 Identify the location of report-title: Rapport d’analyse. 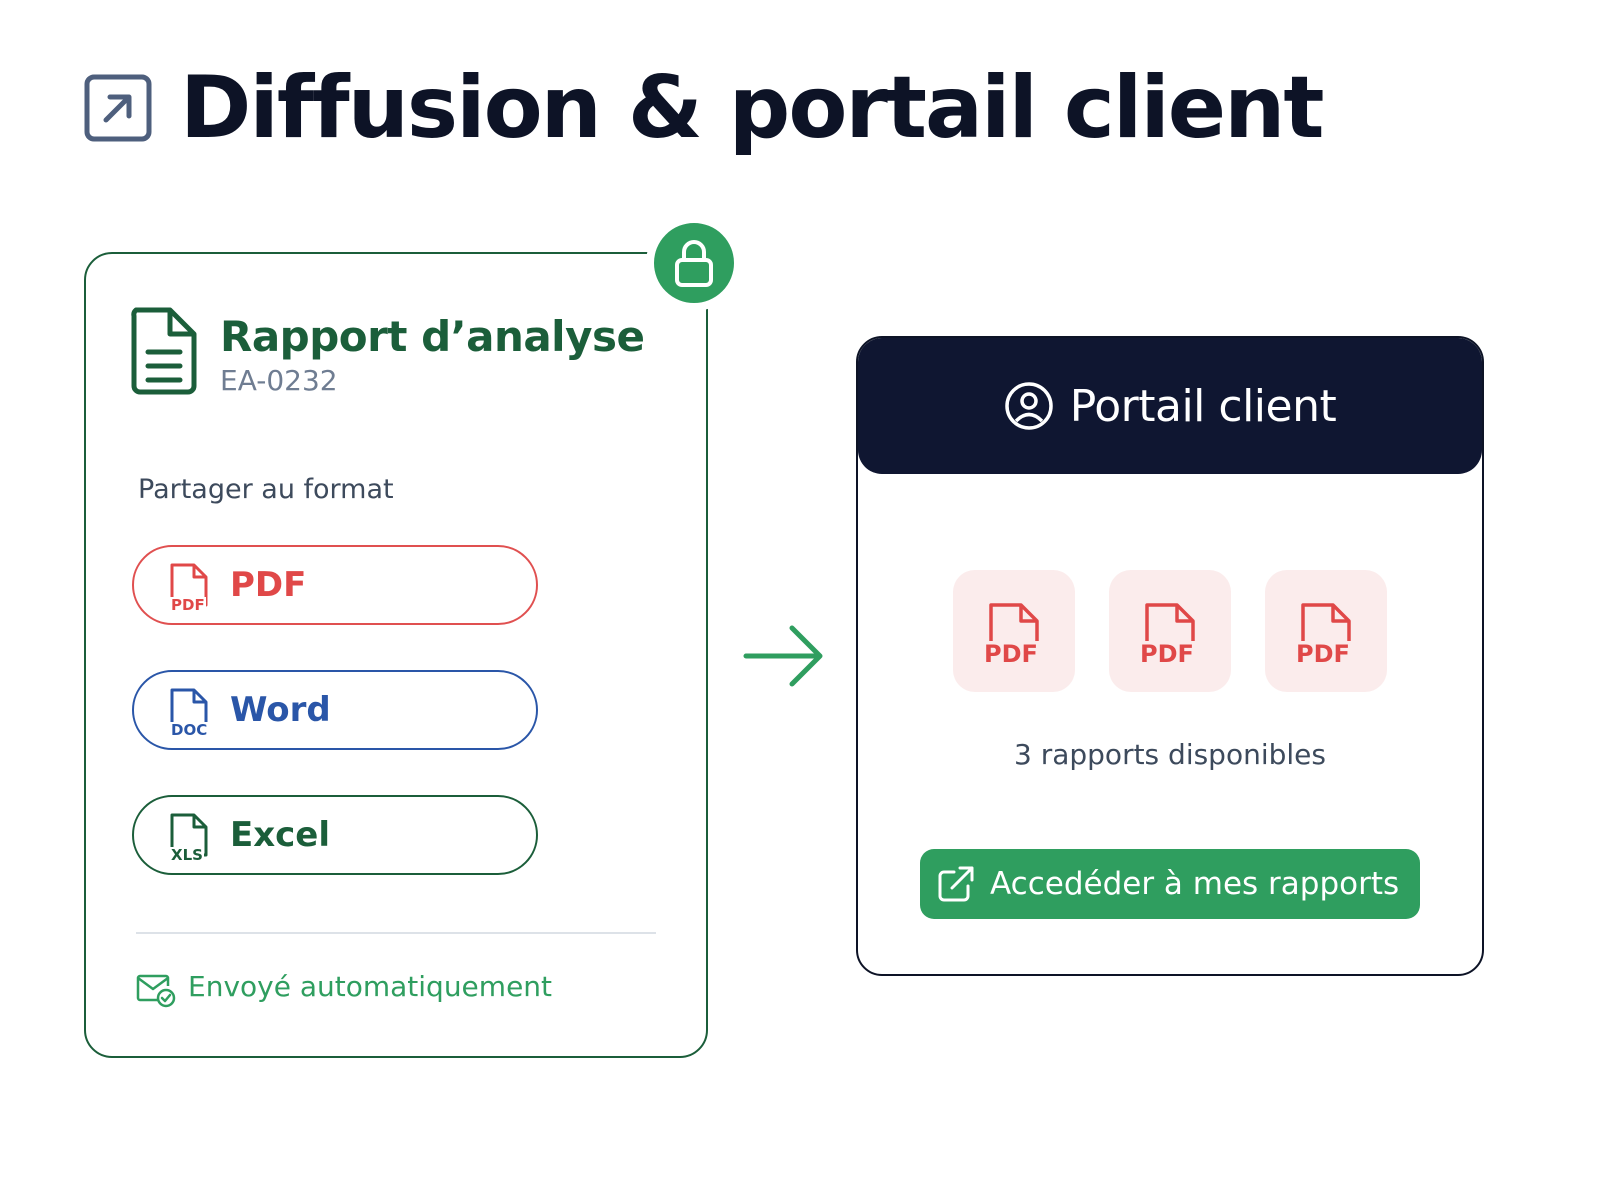
(432, 336).